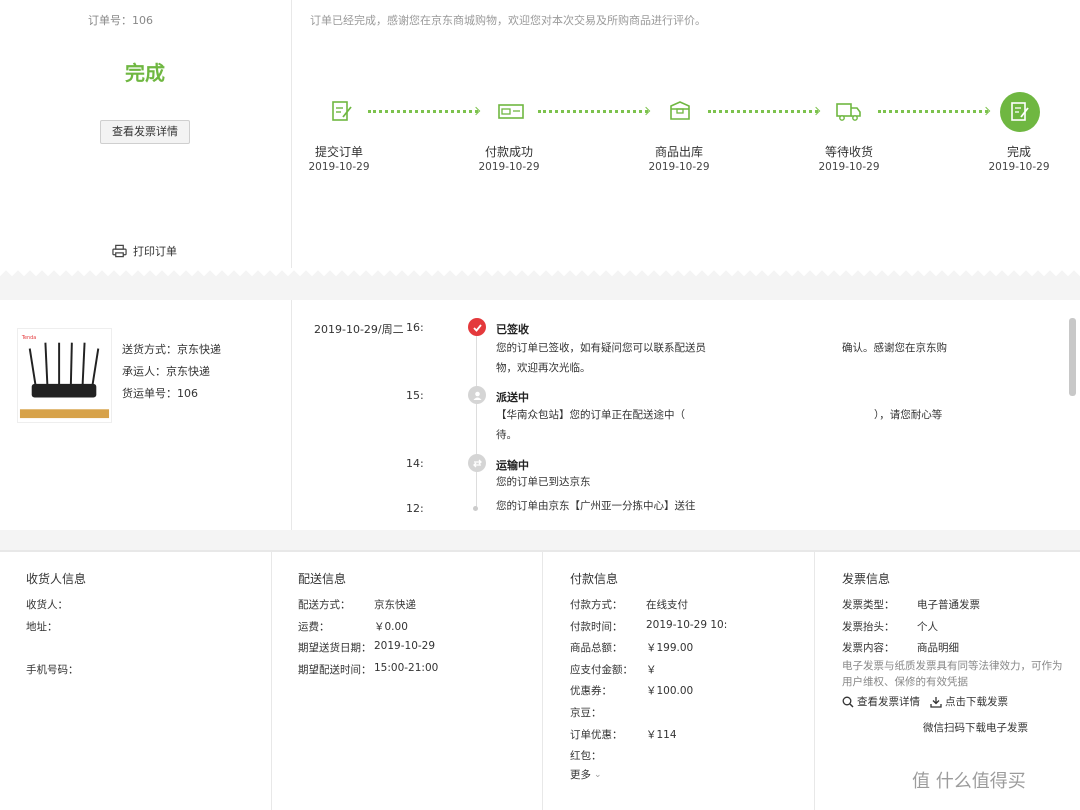  I want to click on more-link: 更多 ⌄, so click(586, 774).